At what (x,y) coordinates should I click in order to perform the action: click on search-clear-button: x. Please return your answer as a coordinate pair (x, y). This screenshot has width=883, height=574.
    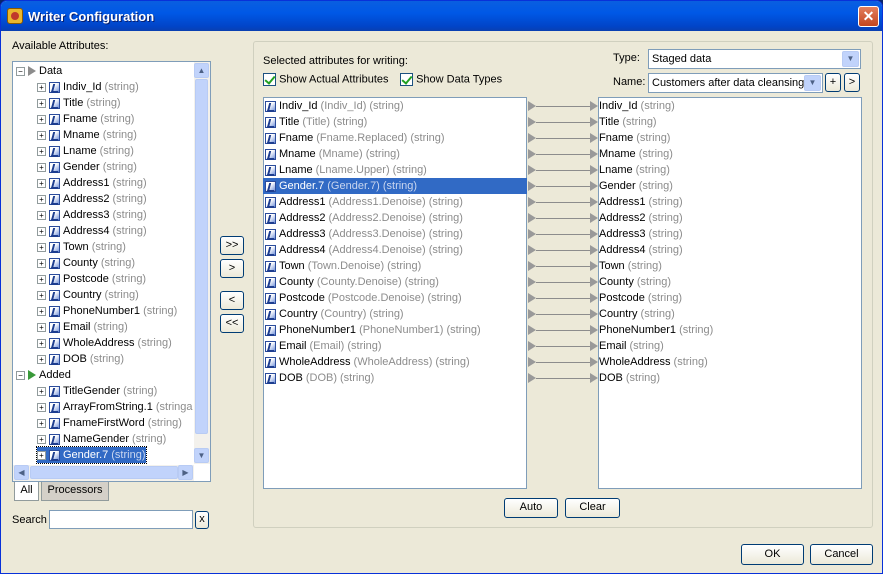
    Looking at the image, I should click on (202, 520).